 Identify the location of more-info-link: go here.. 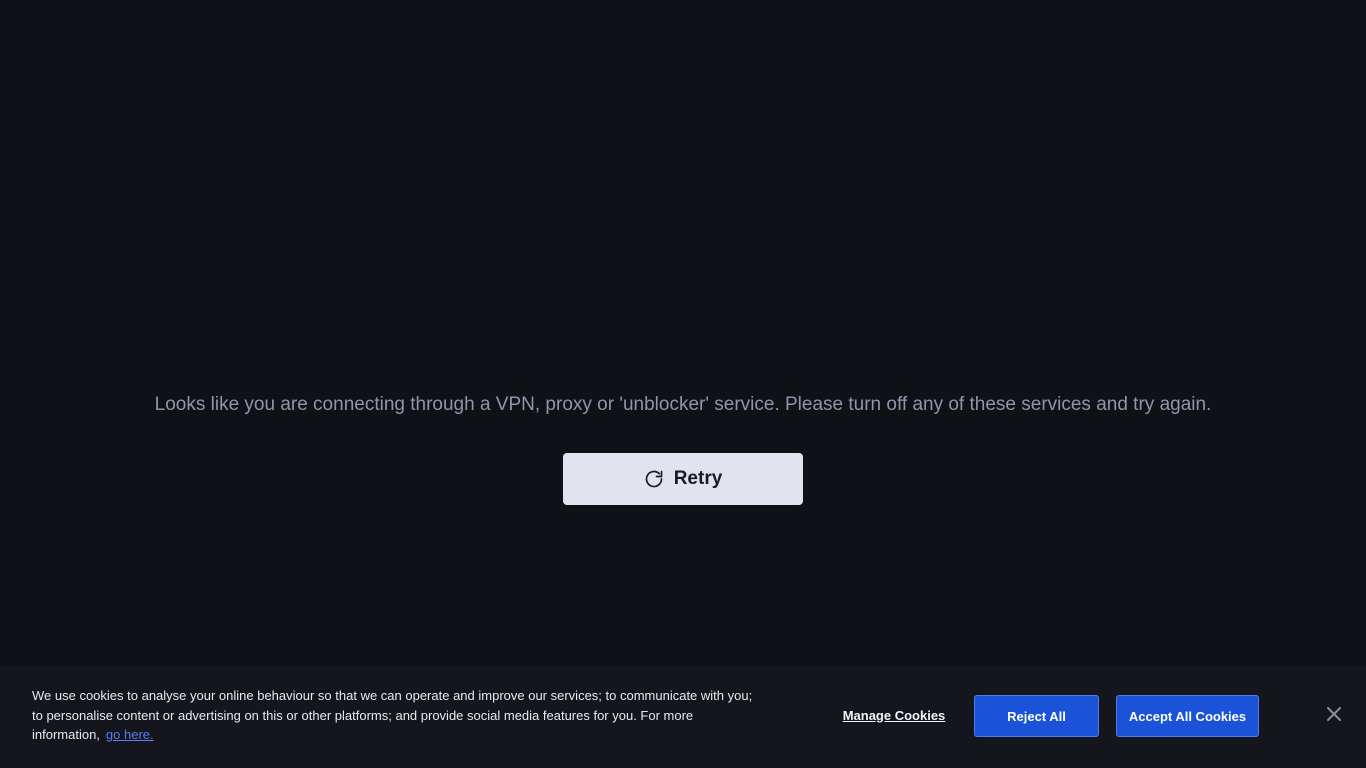
(130, 734).